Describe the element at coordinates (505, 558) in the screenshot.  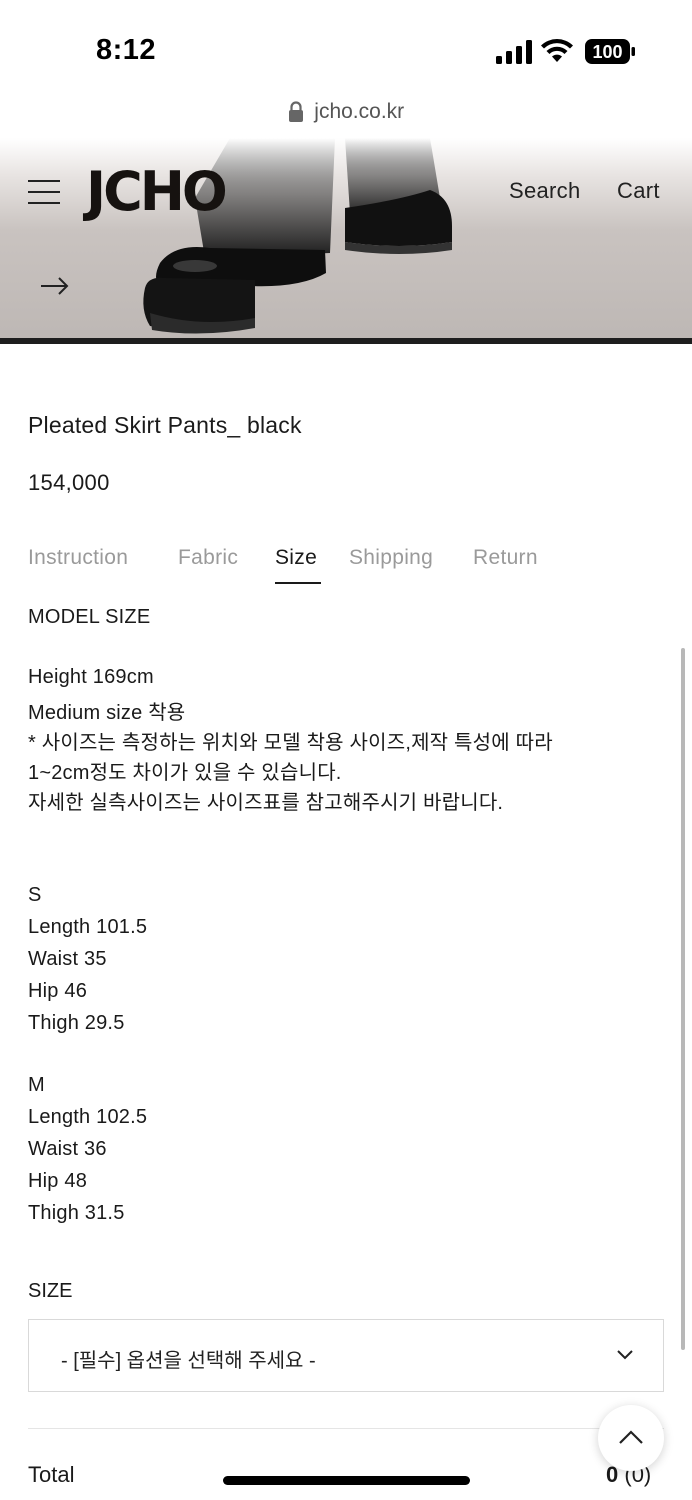
I see `tab-return: Return` at that location.